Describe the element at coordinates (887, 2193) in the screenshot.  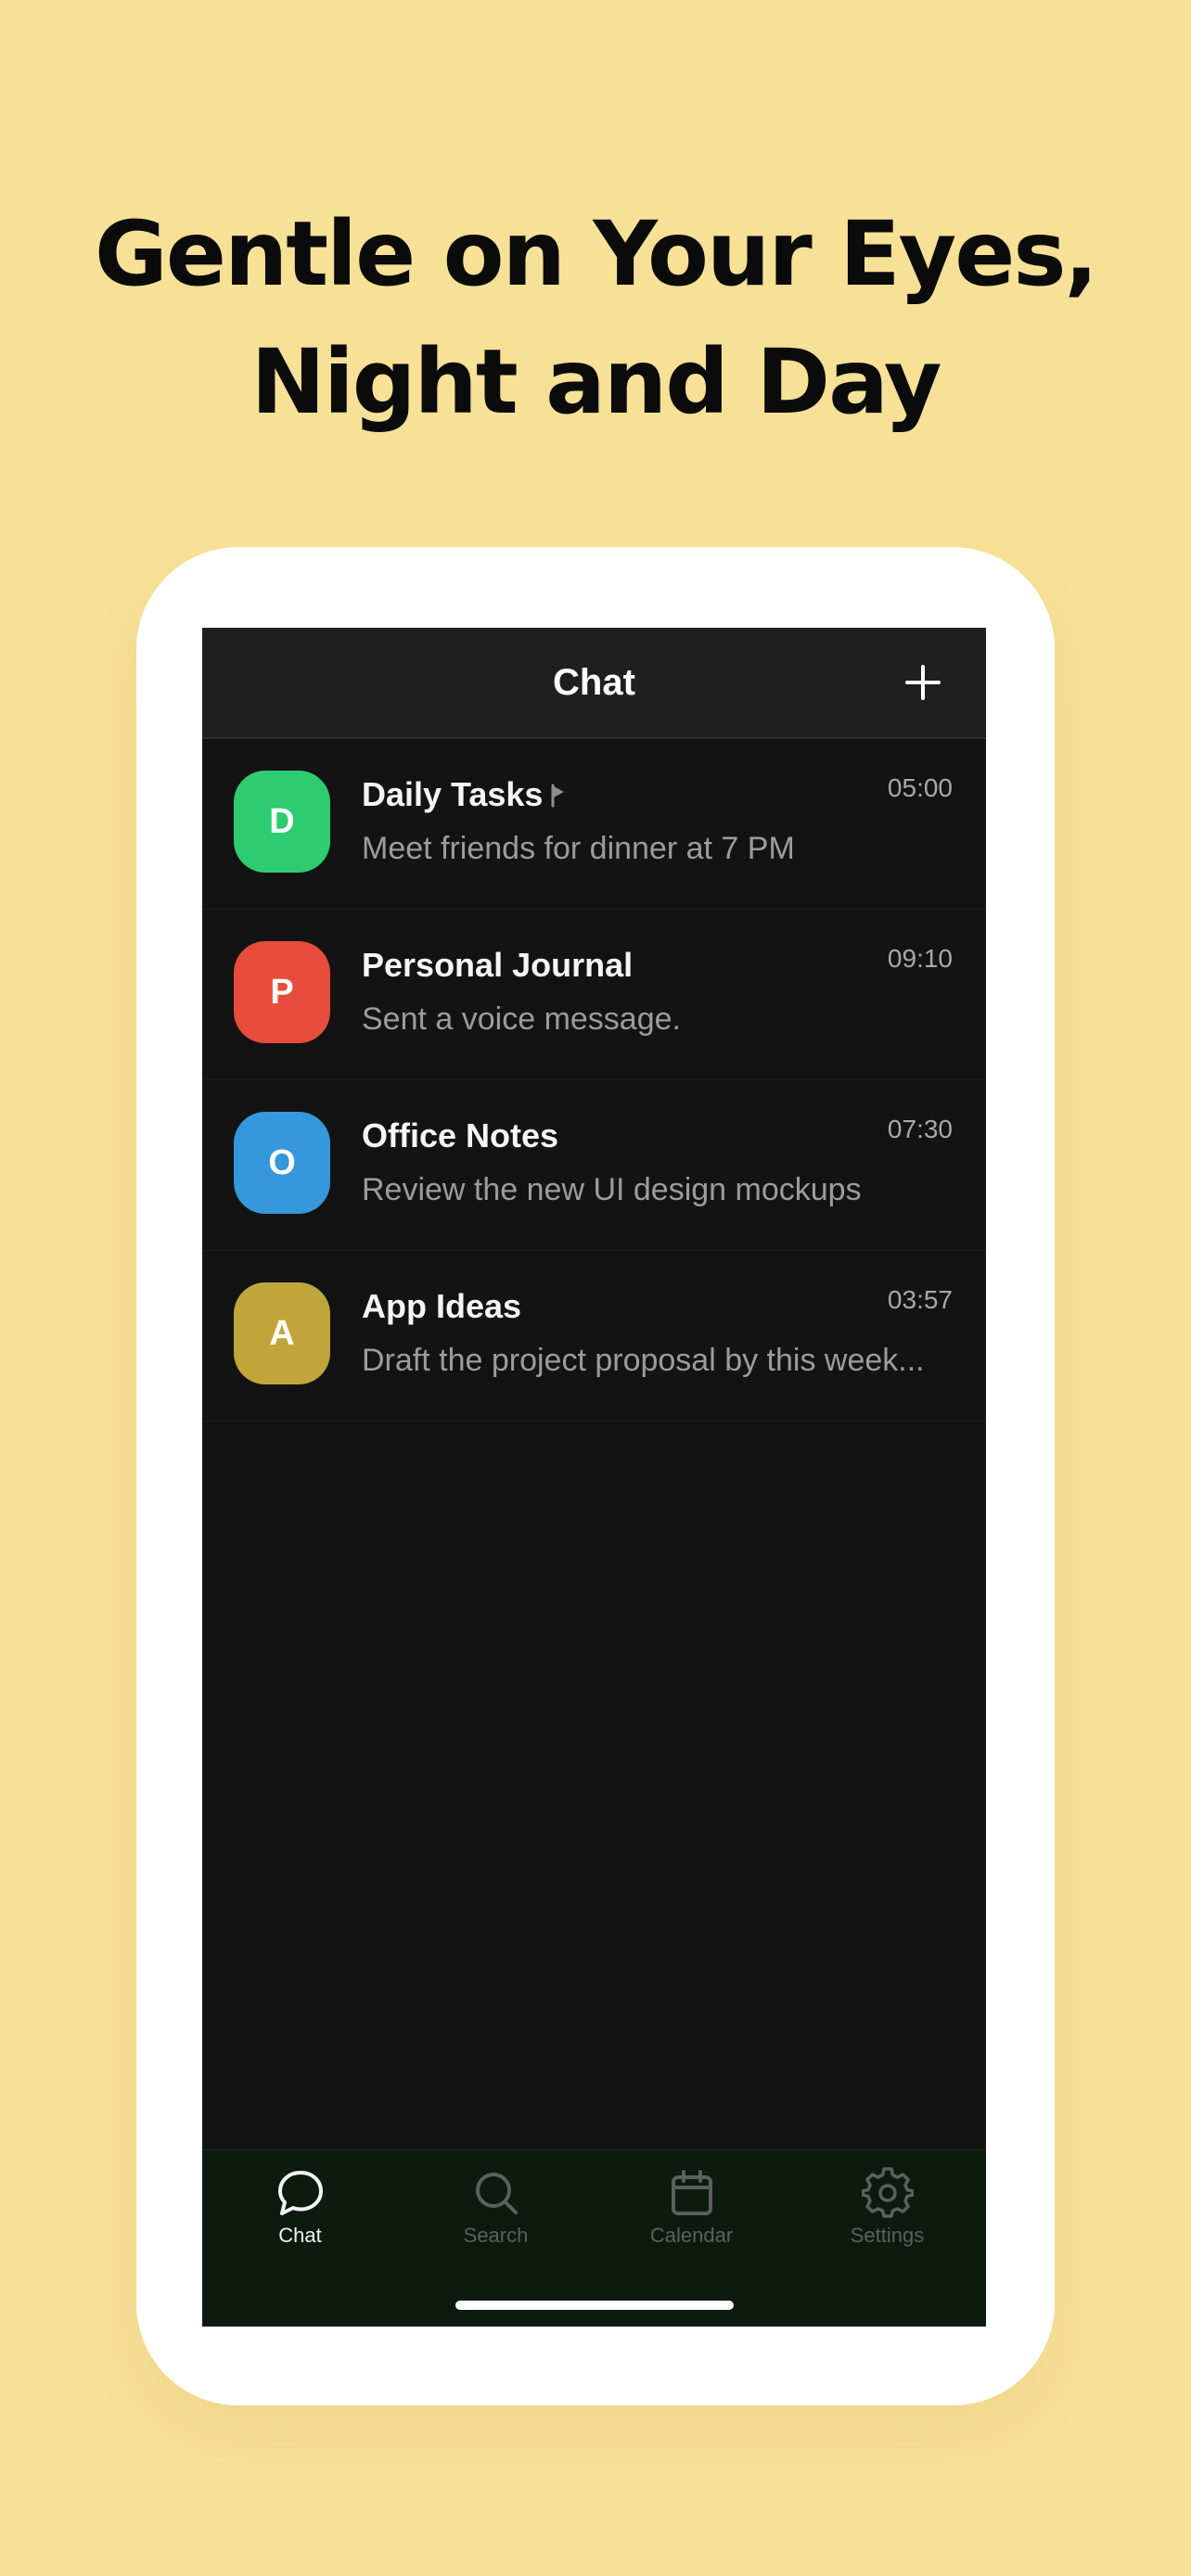
I see `gear-icon` at that location.